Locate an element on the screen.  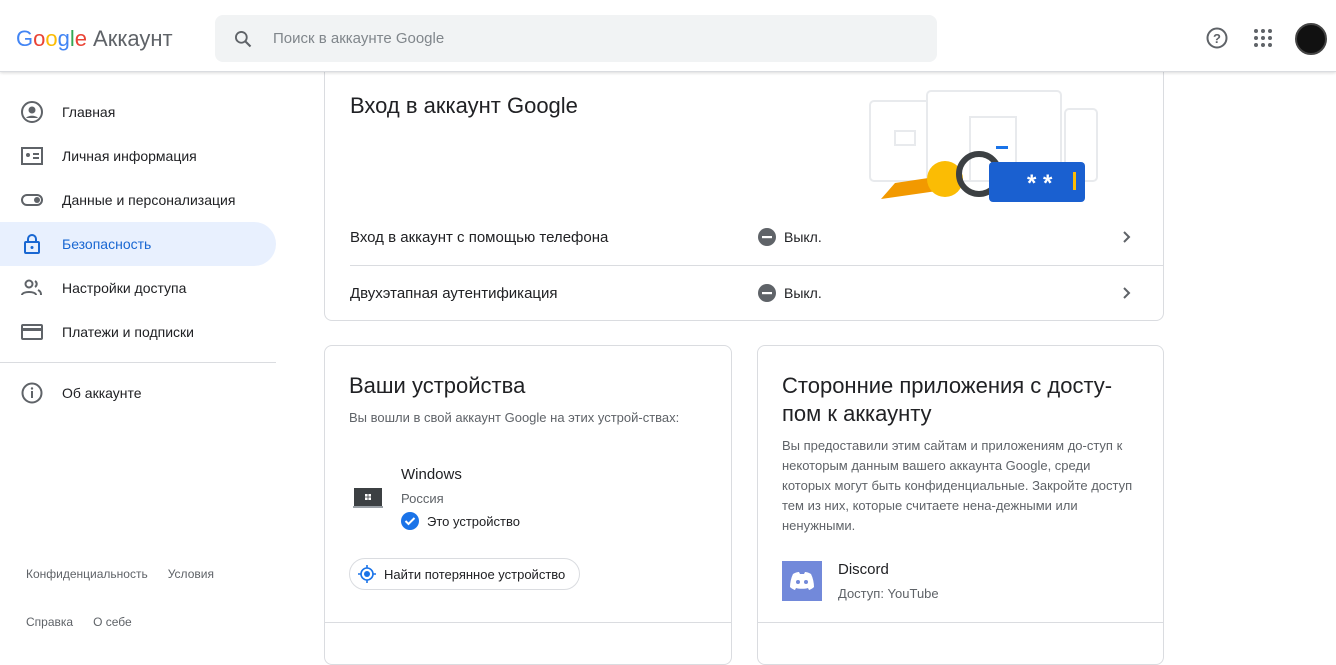
search-box is located at coordinates (576, 38).